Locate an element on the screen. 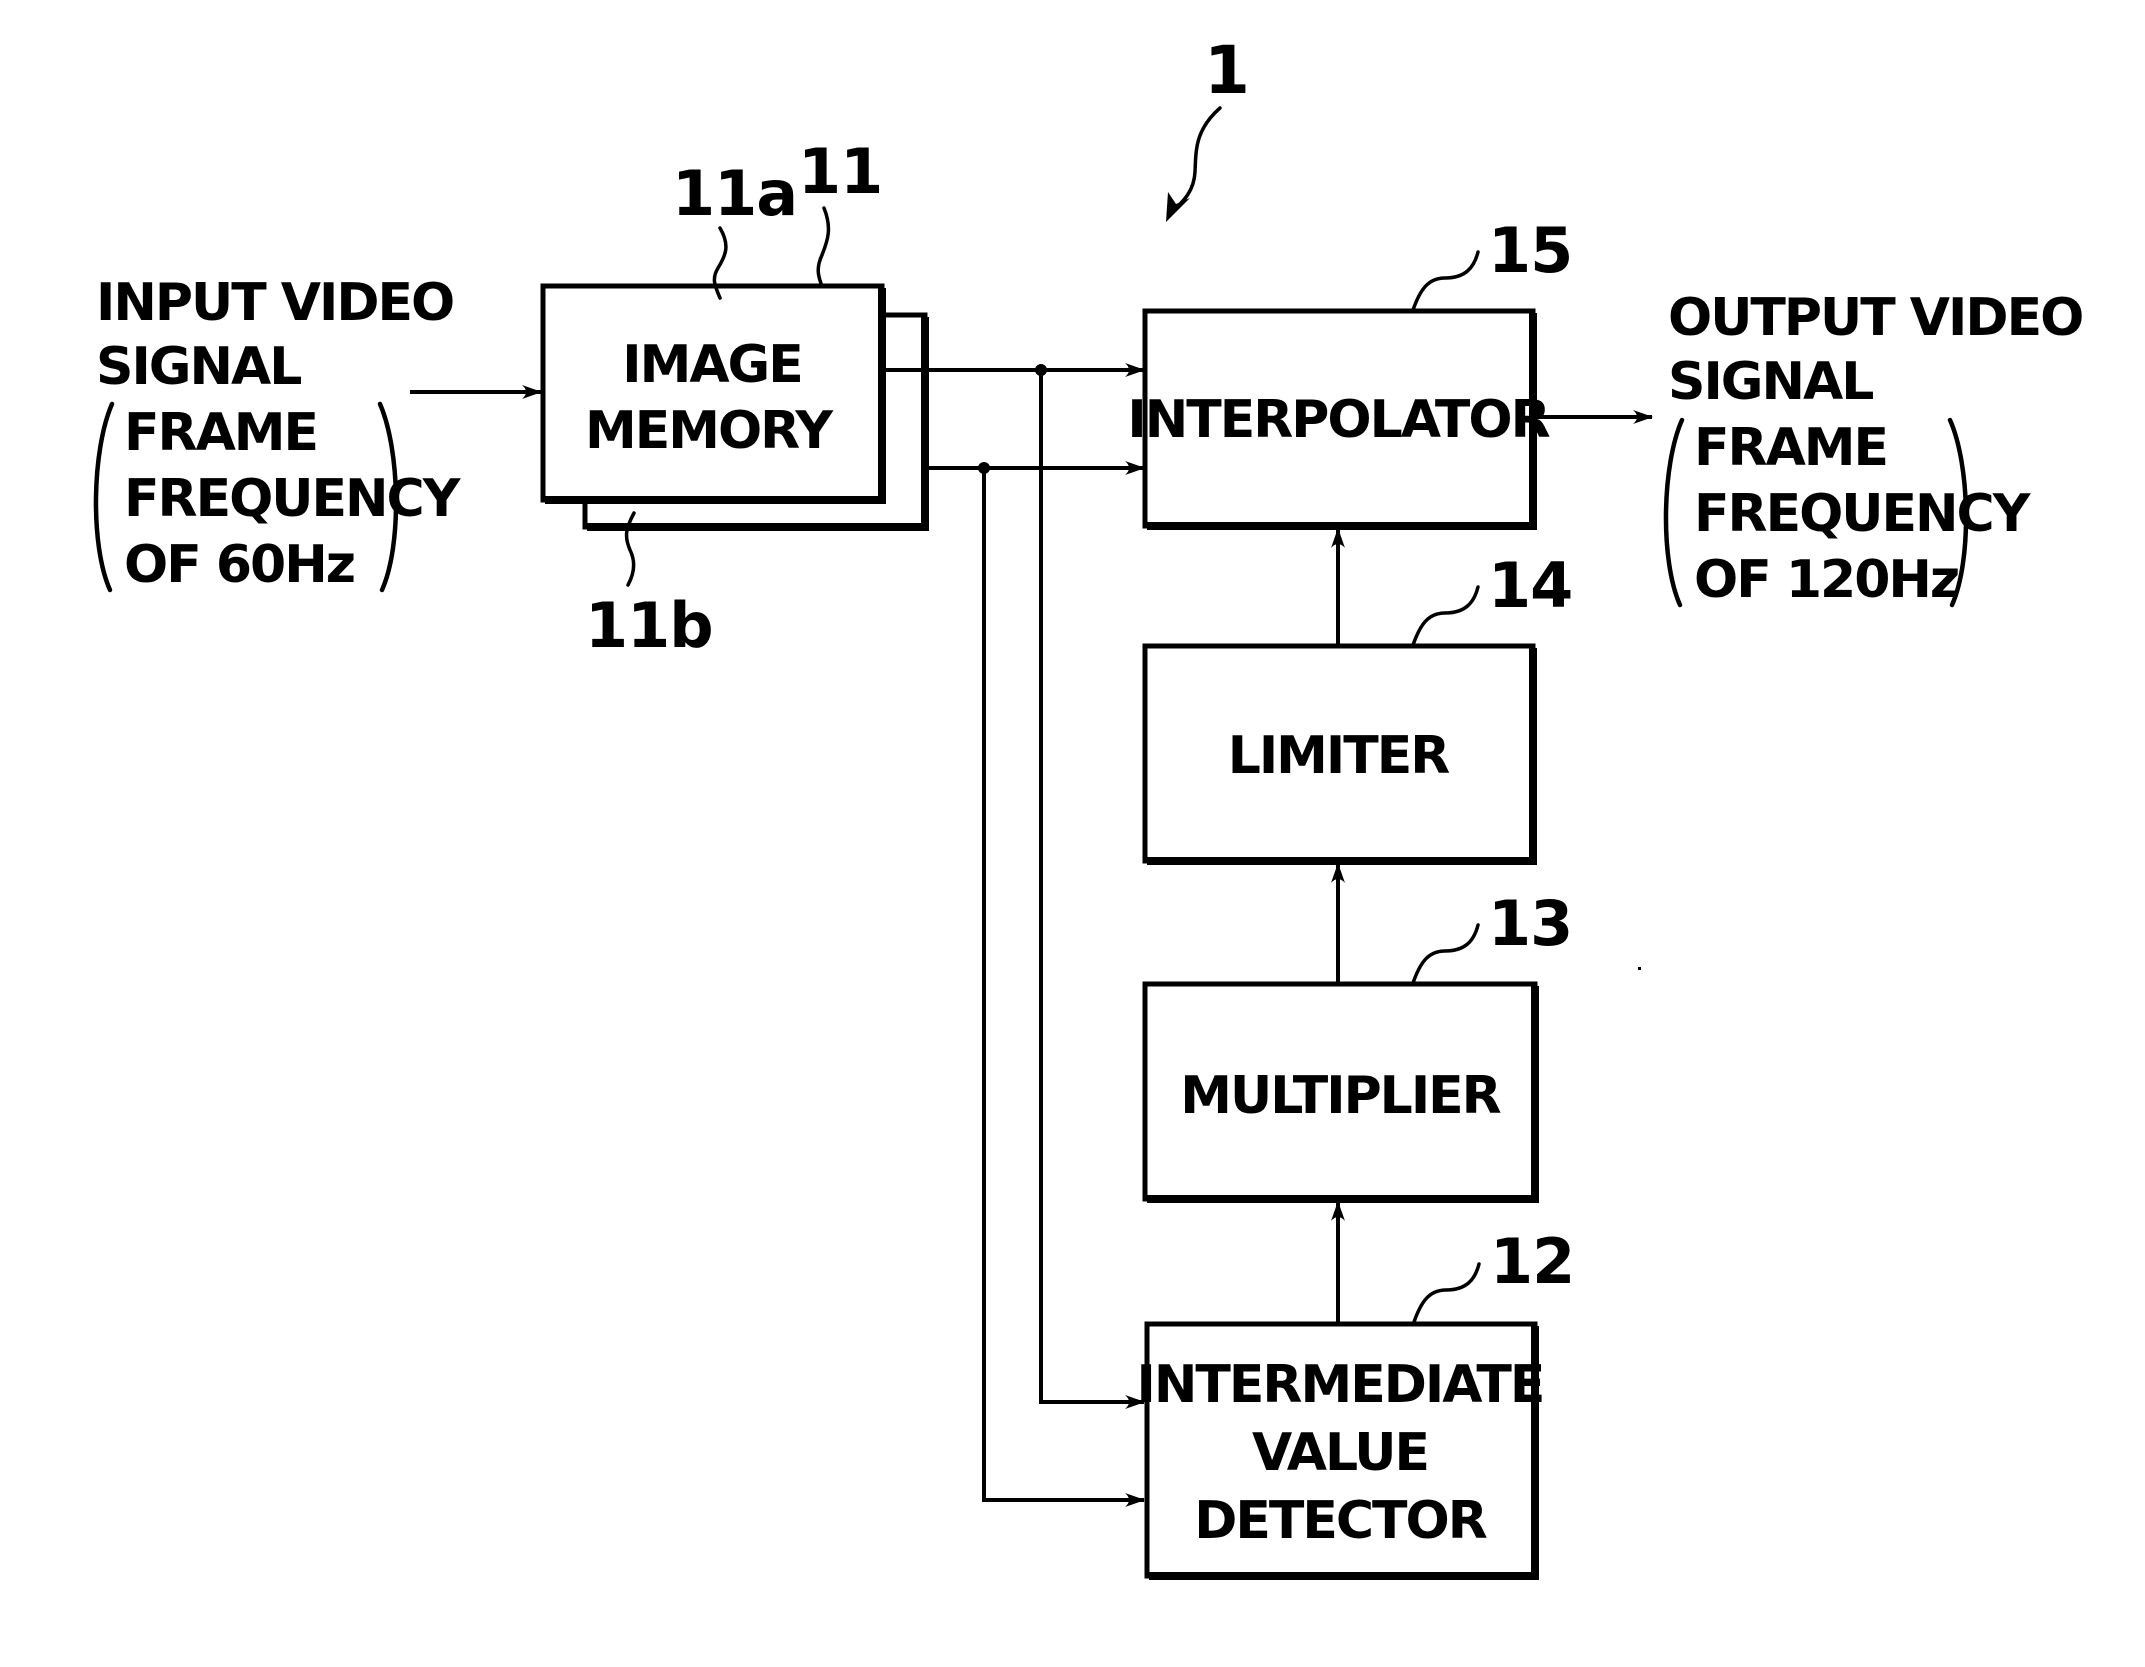 This screenshot has height=1667, width=2145. input-signal-bracket-line: FRAME is located at coordinates (220, 433).